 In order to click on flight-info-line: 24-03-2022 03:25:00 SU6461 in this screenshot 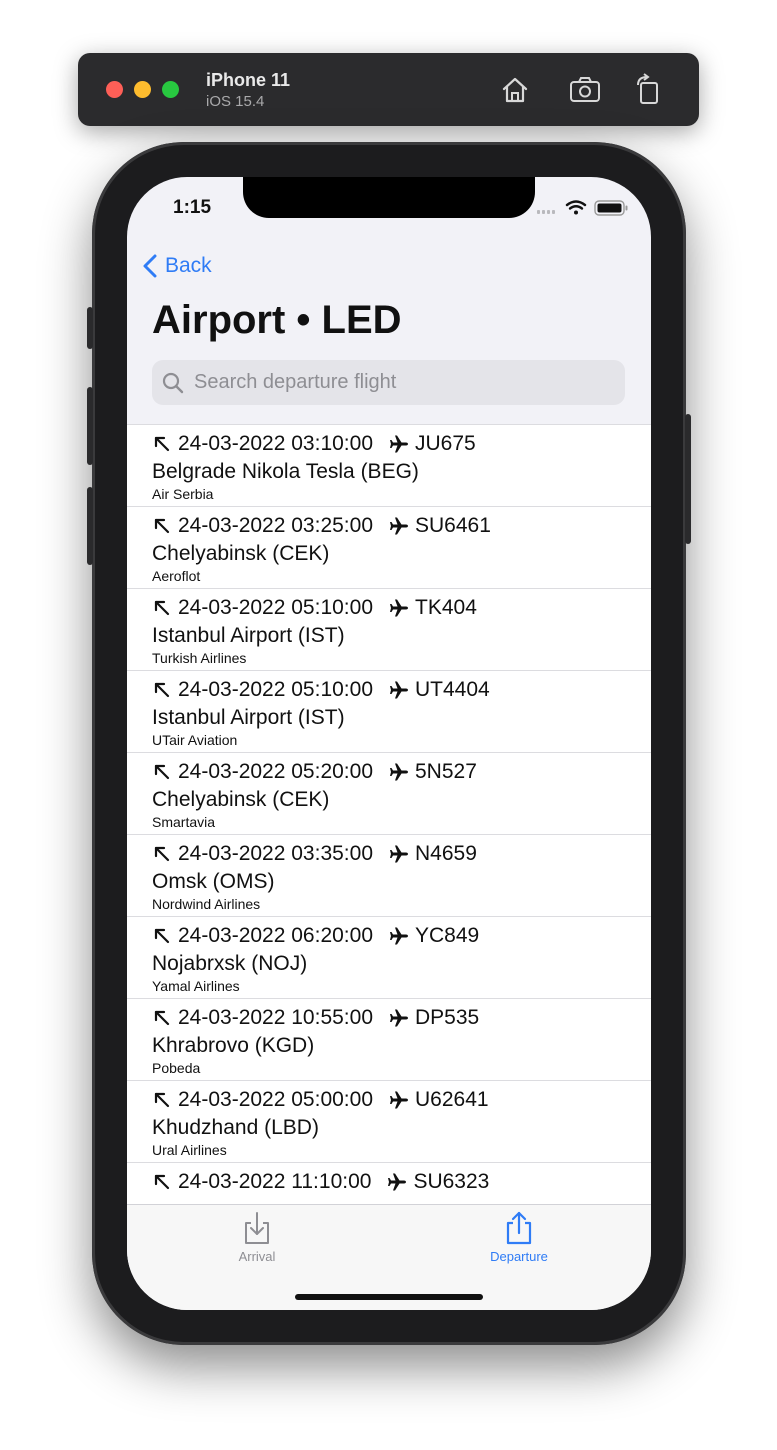, I will do `click(321, 526)`.